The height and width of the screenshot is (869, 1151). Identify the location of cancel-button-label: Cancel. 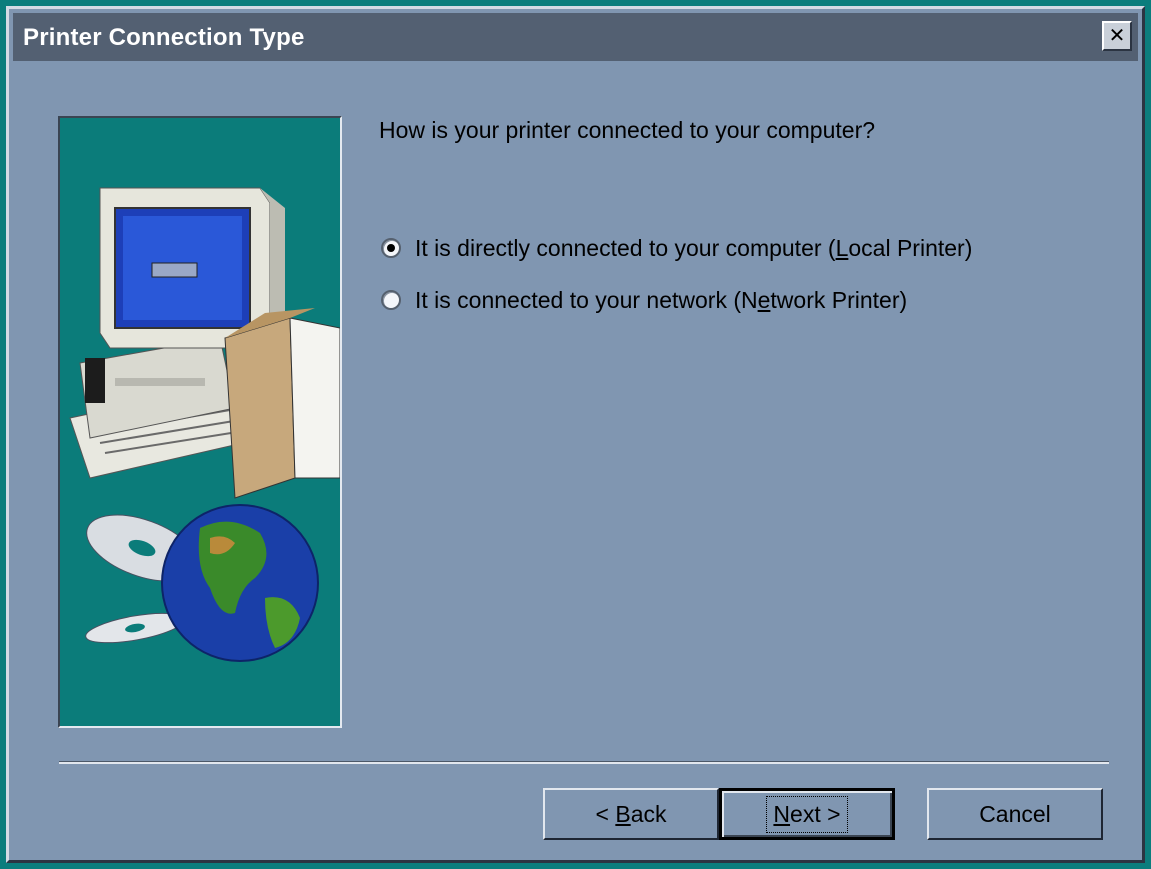
(1015, 813).